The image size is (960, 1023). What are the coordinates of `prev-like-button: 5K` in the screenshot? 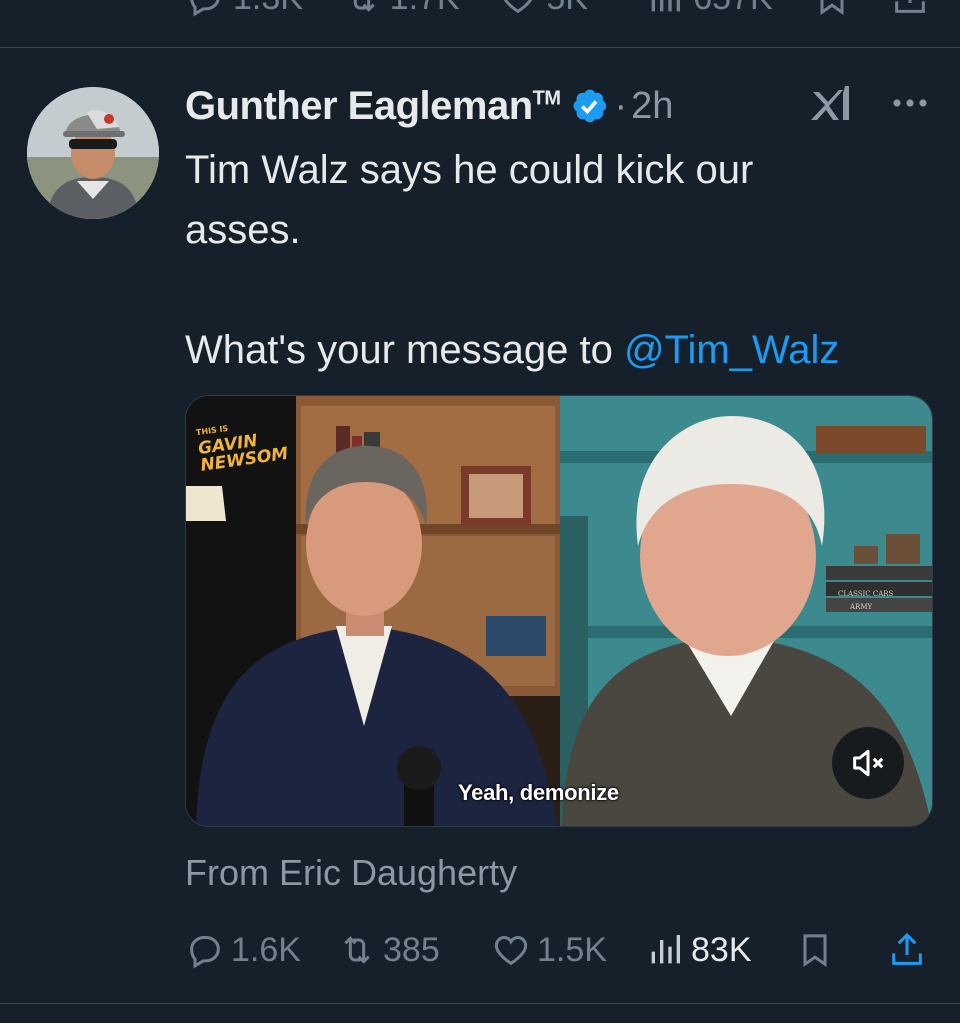 It's located at (571, 9).